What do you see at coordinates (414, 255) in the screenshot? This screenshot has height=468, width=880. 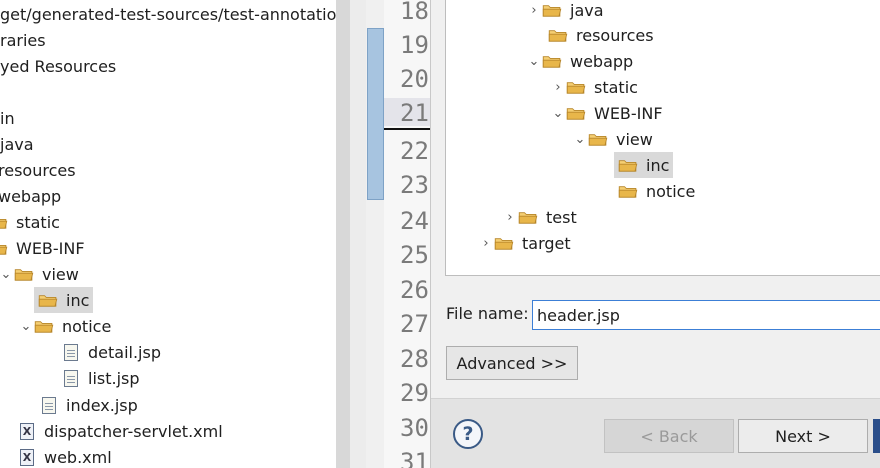 I see `line-number: 25` at bounding box center [414, 255].